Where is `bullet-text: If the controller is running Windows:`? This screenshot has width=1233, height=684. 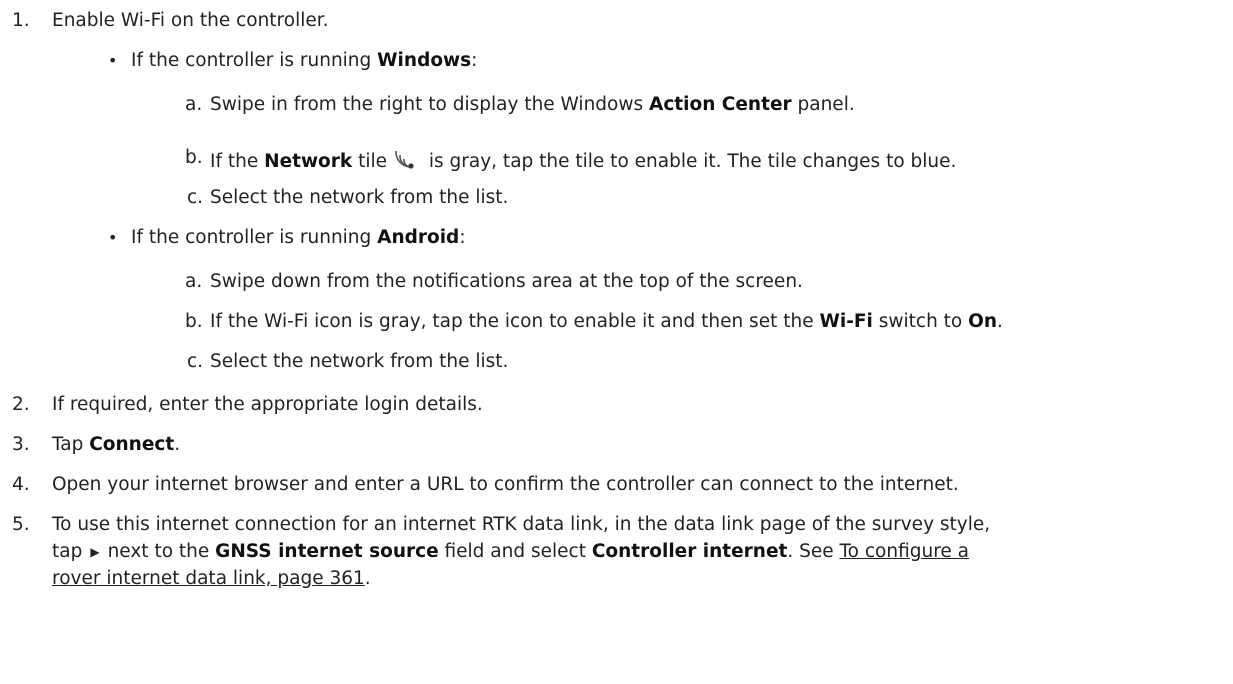 bullet-text: If the controller is running Windows: is located at coordinates (304, 60).